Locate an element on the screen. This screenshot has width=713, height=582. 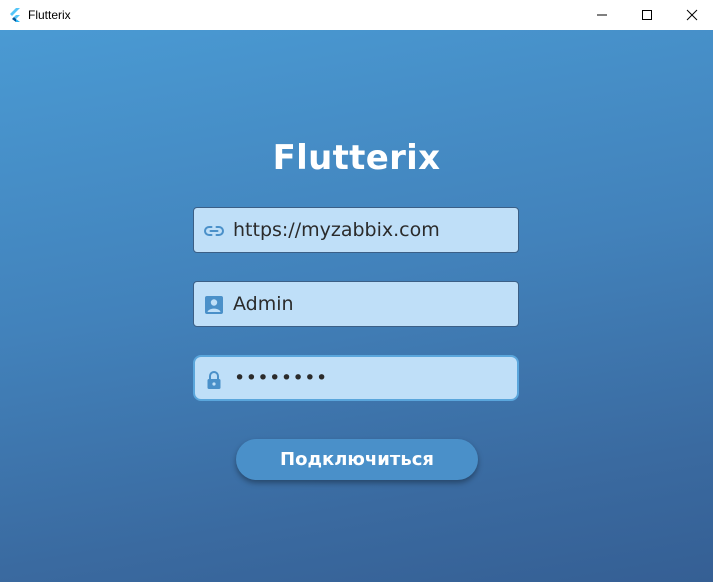
app-brand-title: Flutterix is located at coordinates (356, 158).